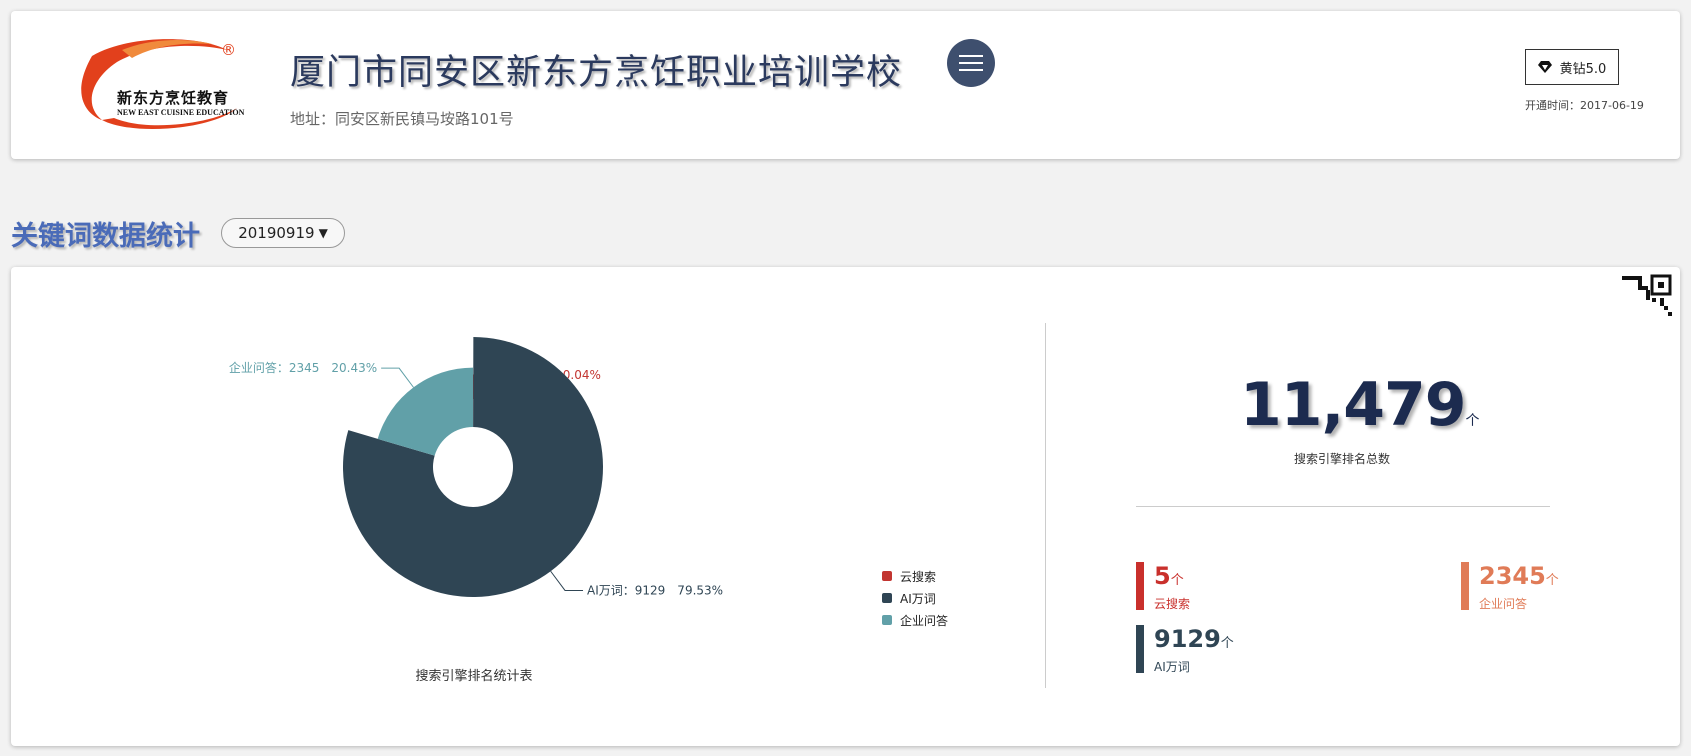  Describe the element at coordinates (924, 620) in the screenshot. I see `legend-label: 企业问答` at that location.